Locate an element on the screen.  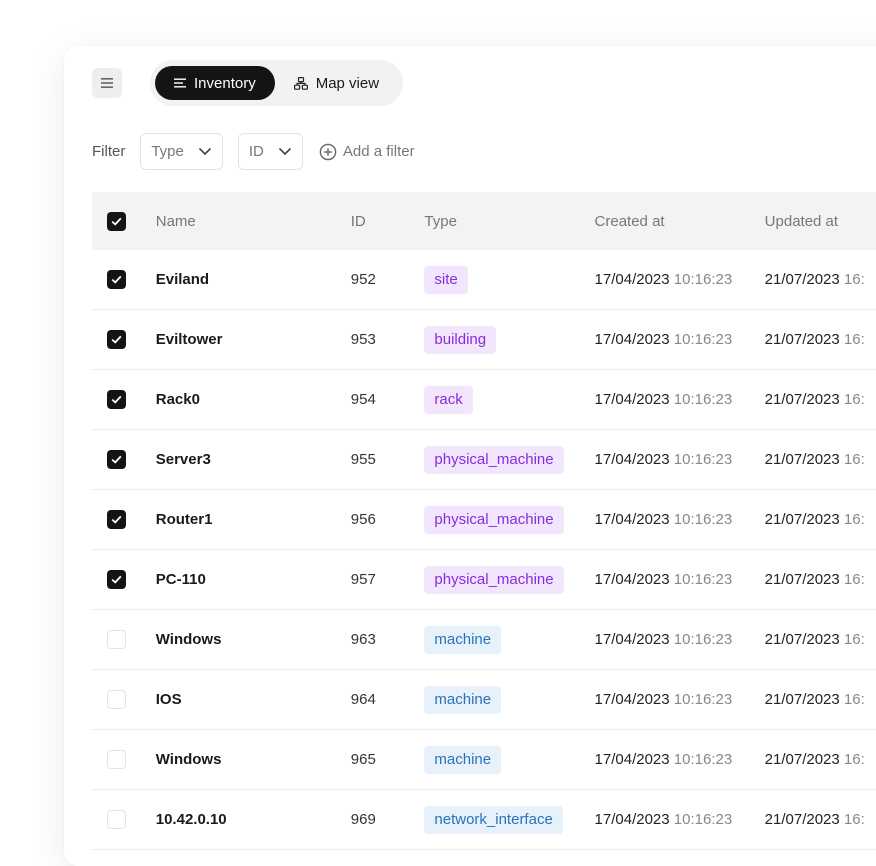
inventory-view-button: Inventory is located at coordinates (215, 83).